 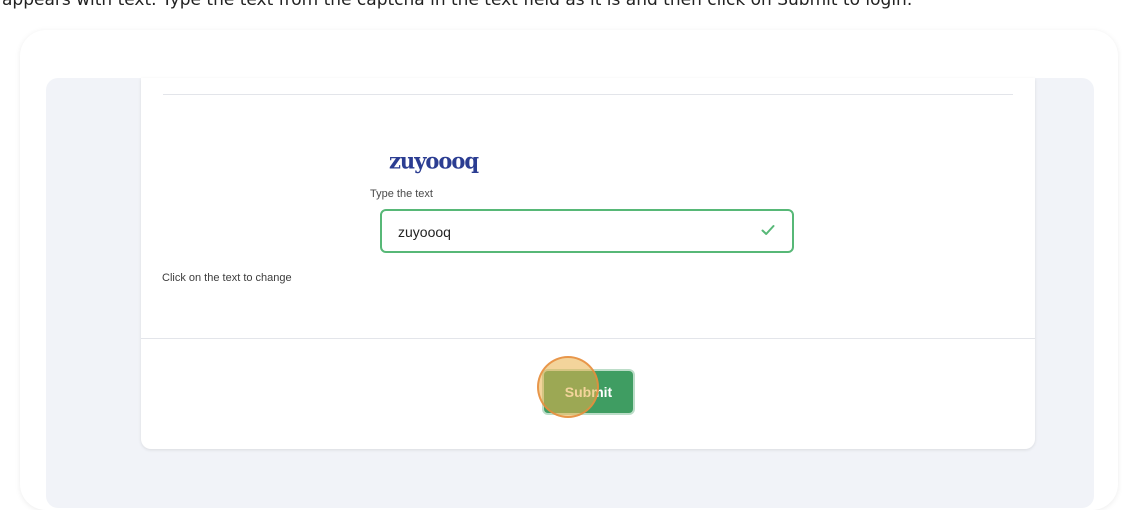 I want to click on submit-button: Submit, so click(x=588, y=392).